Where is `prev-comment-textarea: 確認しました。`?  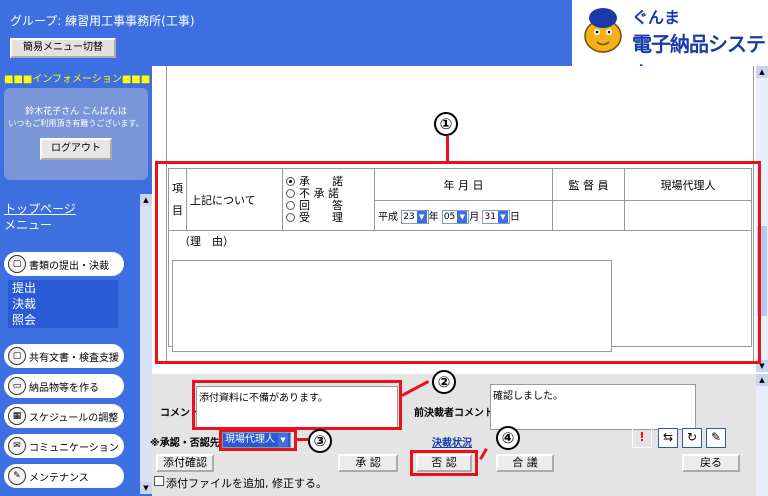
prev-comment-textarea: 確認しました。 is located at coordinates (593, 407).